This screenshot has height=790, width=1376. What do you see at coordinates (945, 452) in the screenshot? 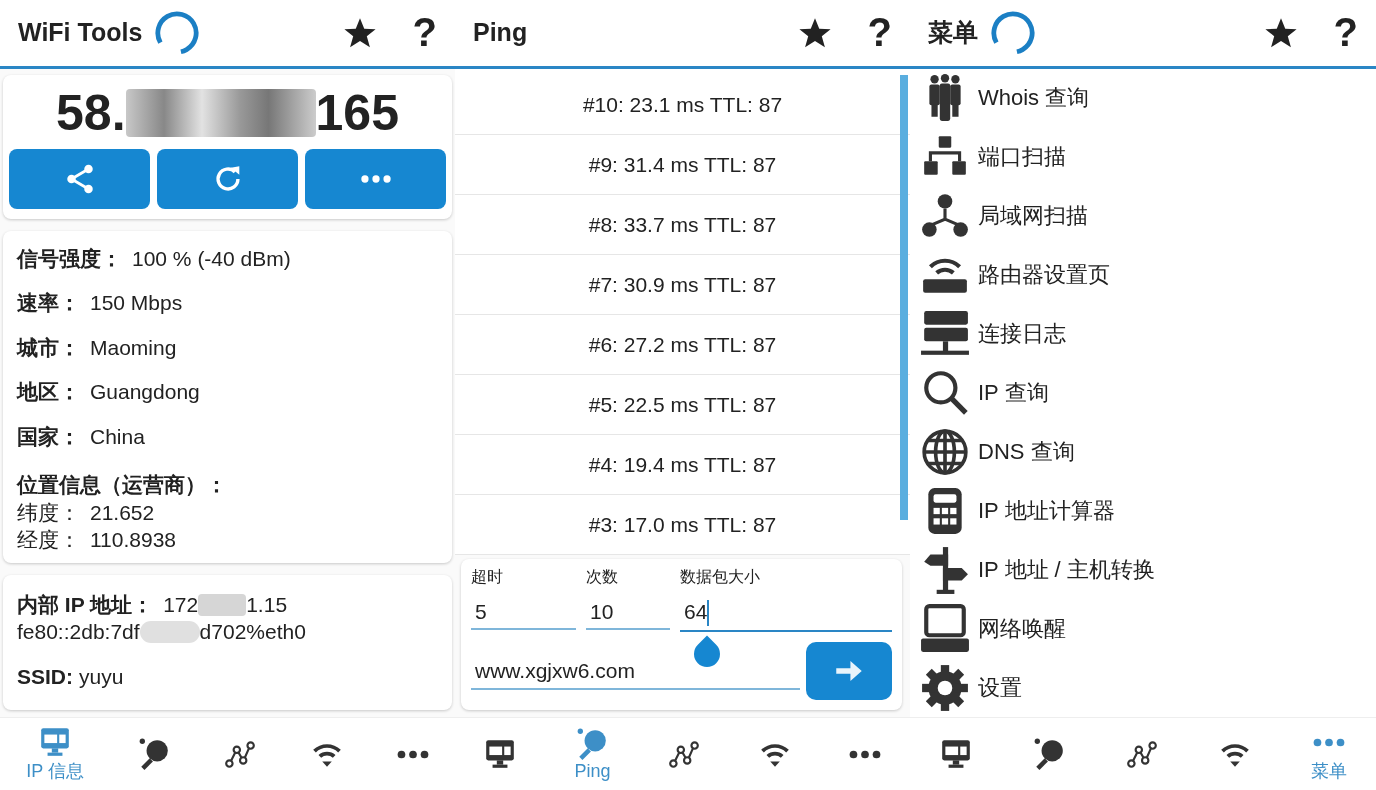
I see `globe-icon` at bounding box center [945, 452].